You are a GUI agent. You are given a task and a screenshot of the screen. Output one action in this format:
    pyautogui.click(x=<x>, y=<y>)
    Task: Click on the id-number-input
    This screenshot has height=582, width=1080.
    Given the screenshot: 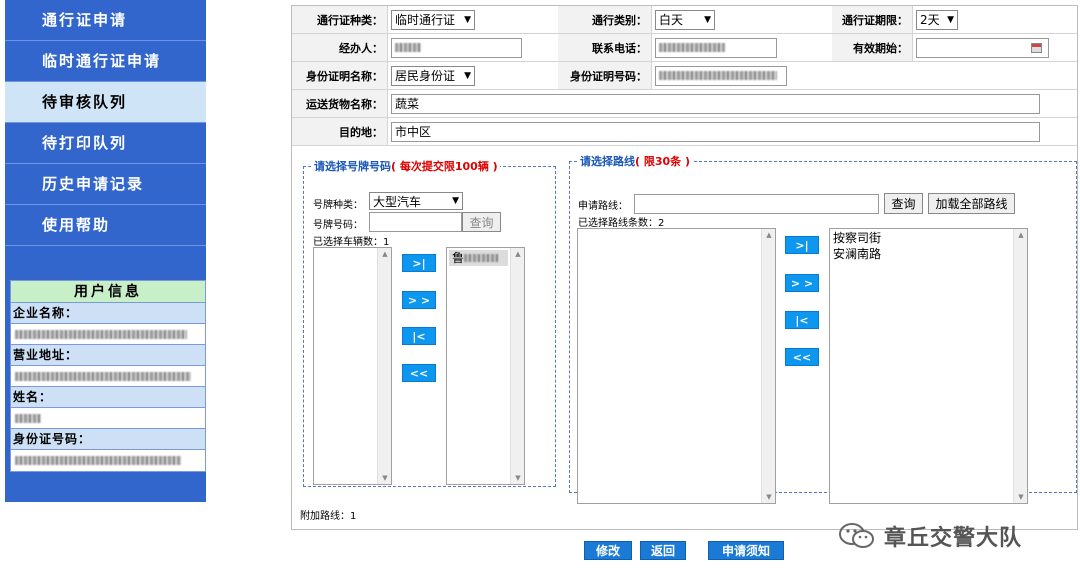 What is the action you would take?
    pyautogui.click(x=721, y=75)
    